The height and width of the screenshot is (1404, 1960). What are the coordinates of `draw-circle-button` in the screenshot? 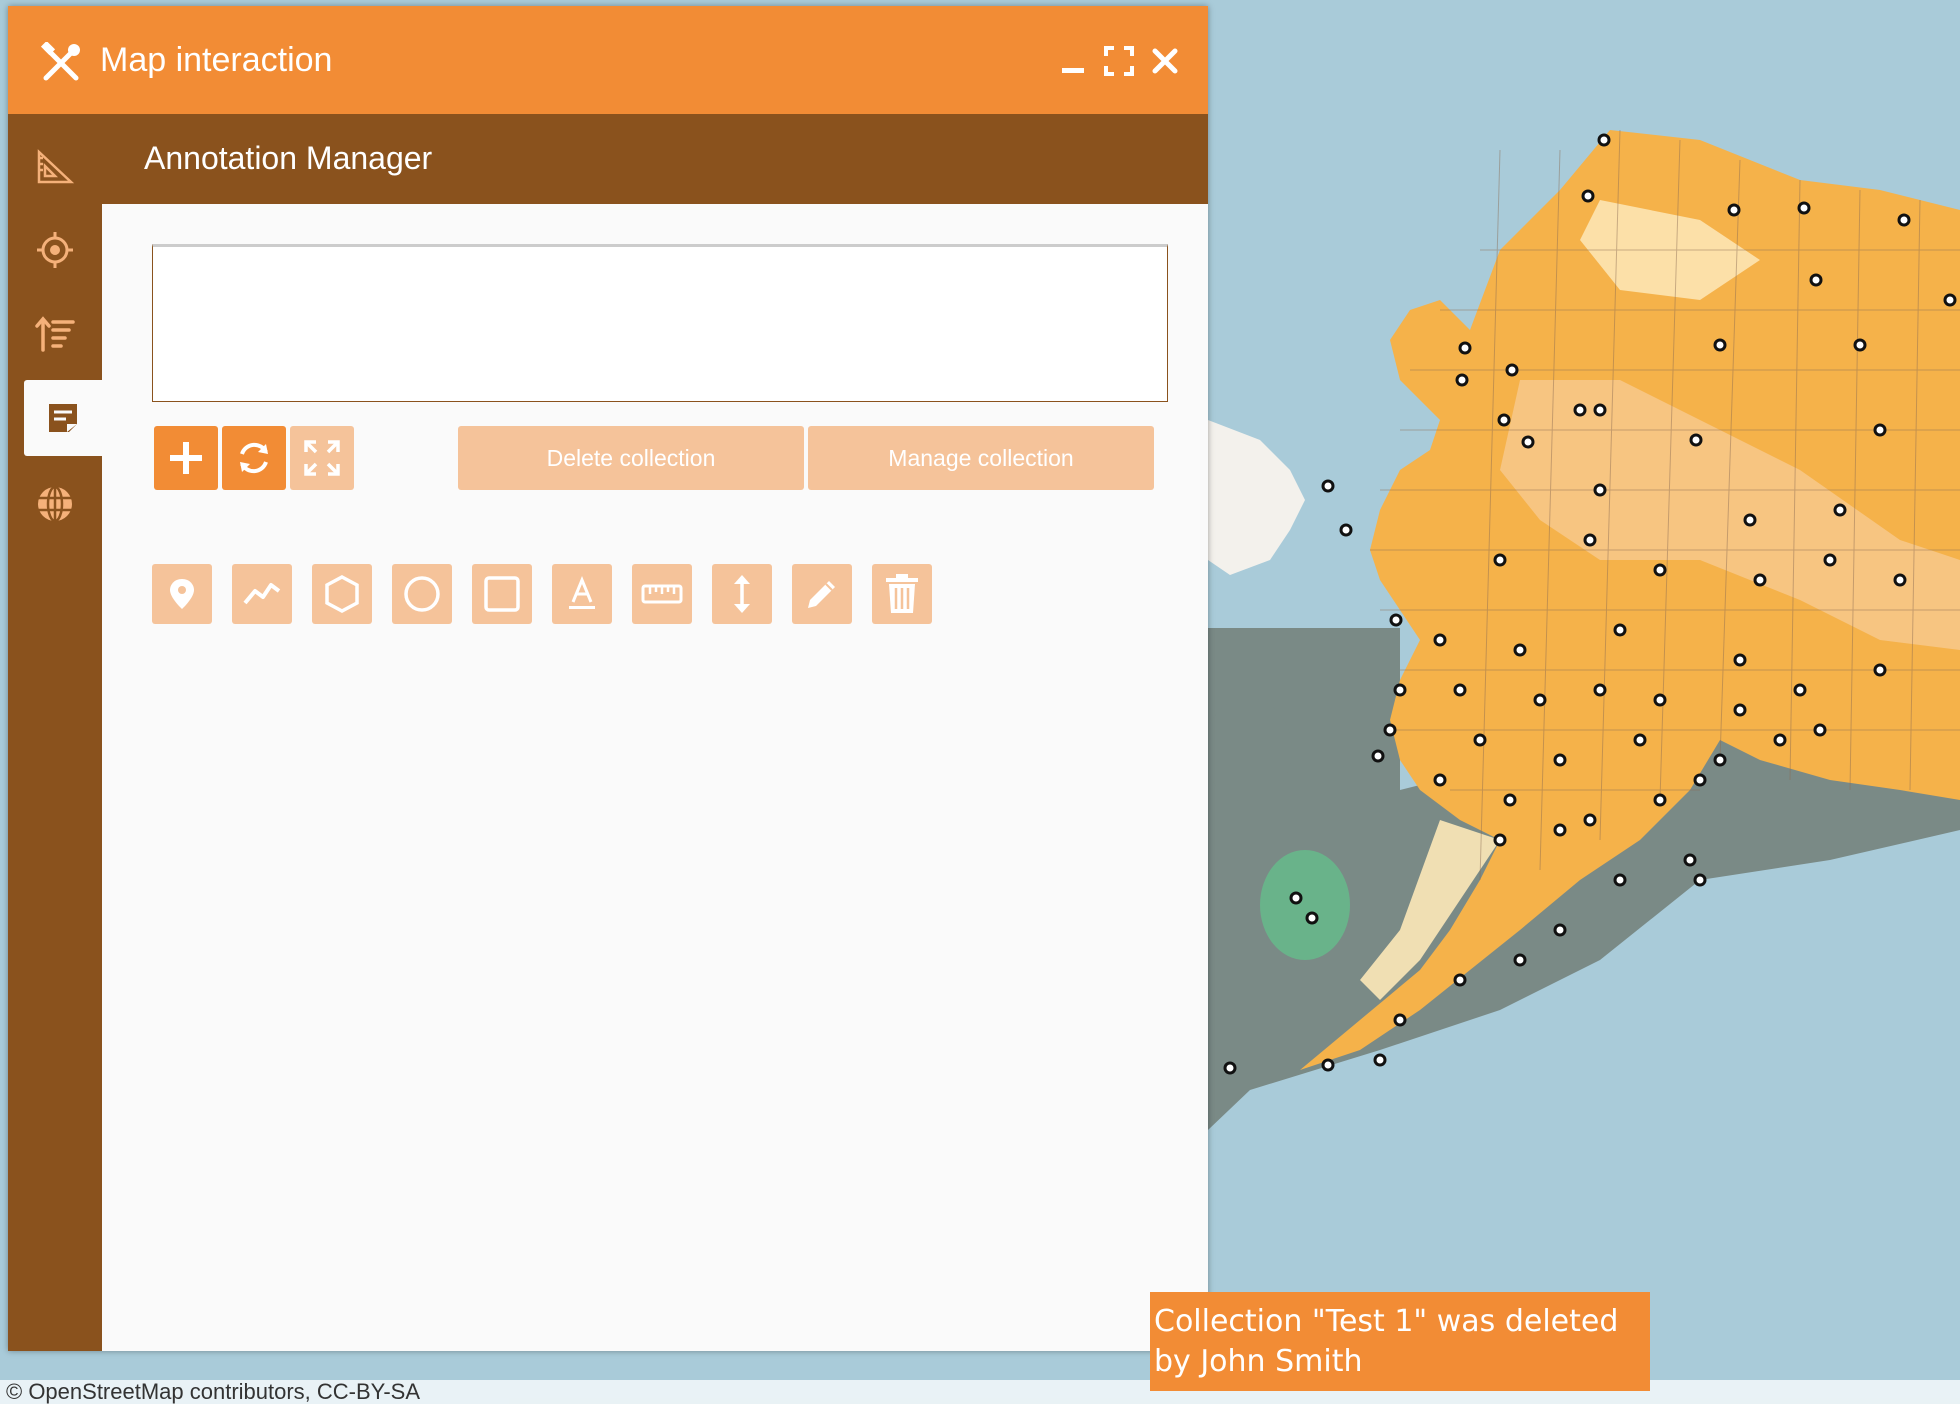 It's located at (422, 594).